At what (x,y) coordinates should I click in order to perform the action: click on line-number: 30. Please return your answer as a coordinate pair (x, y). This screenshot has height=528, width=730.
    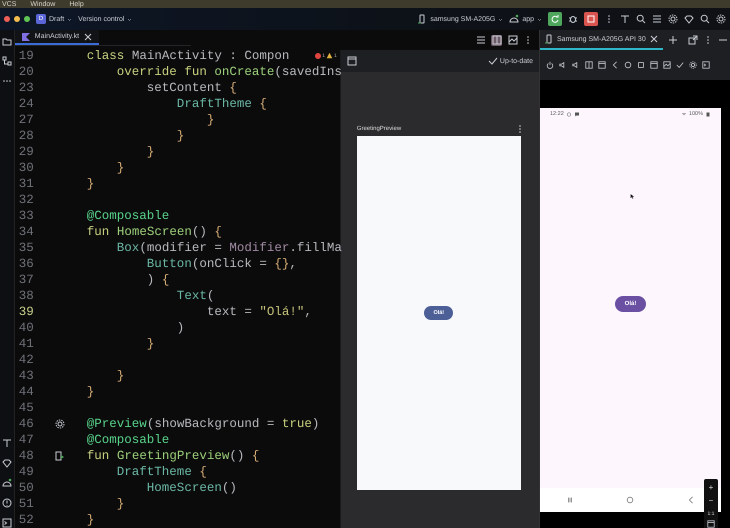
    Looking at the image, I should click on (26, 168).